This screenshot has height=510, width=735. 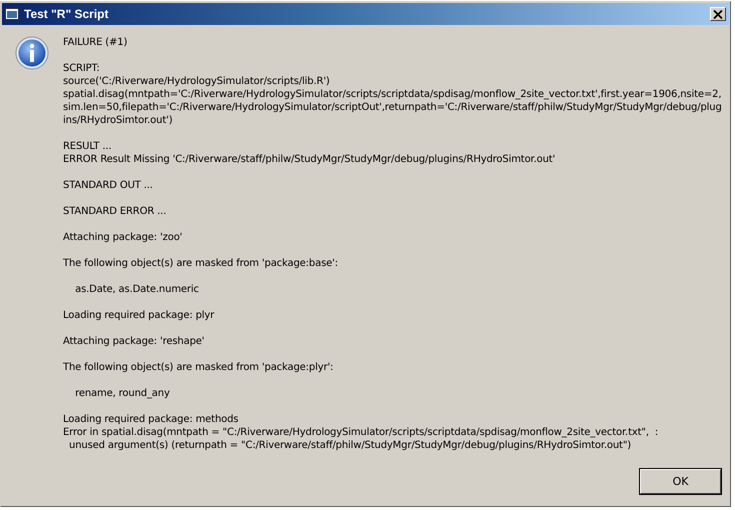 I want to click on message-line: spatial.disag(mntpath='C:/Riverware/HydrologySimulator/scripts/scriptdata/spdisag/monflow_2site_vector.txt',first.year=1906,nsite=2,, so click(x=392, y=94).